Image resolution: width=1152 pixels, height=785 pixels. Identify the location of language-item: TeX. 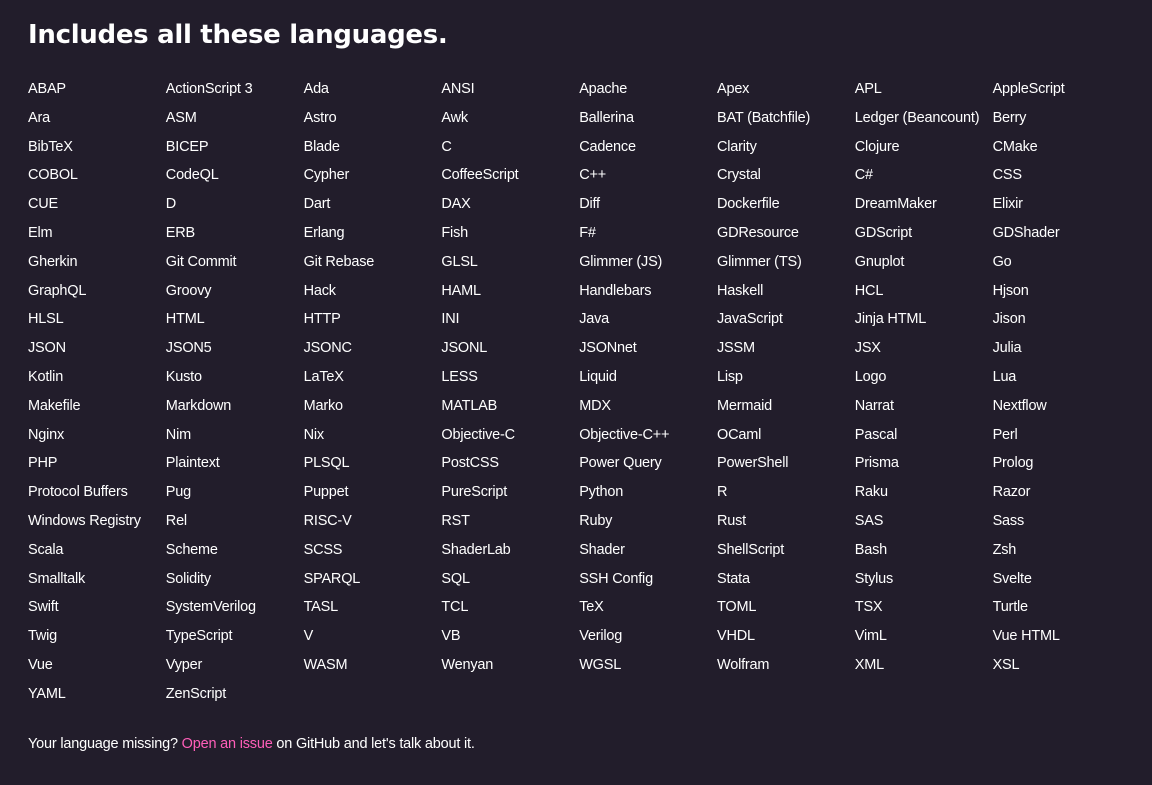
(591, 607).